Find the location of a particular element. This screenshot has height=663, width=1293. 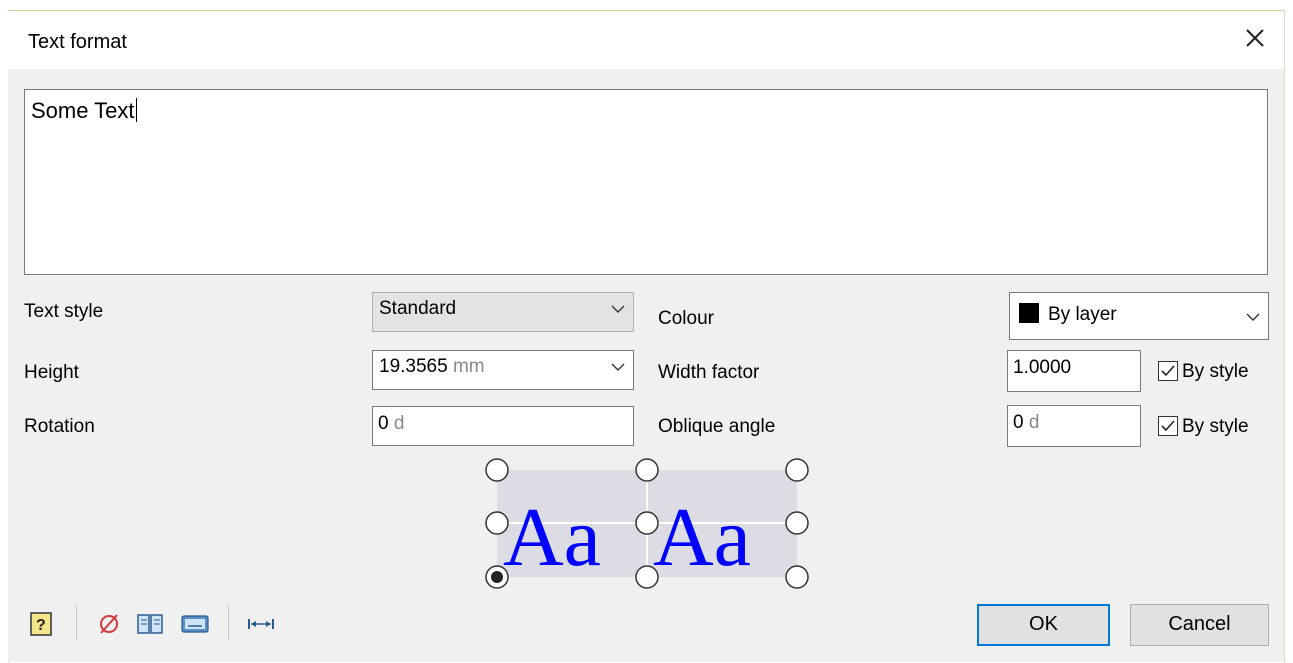

oblique-angle-input: 0 d is located at coordinates (1074, 426).